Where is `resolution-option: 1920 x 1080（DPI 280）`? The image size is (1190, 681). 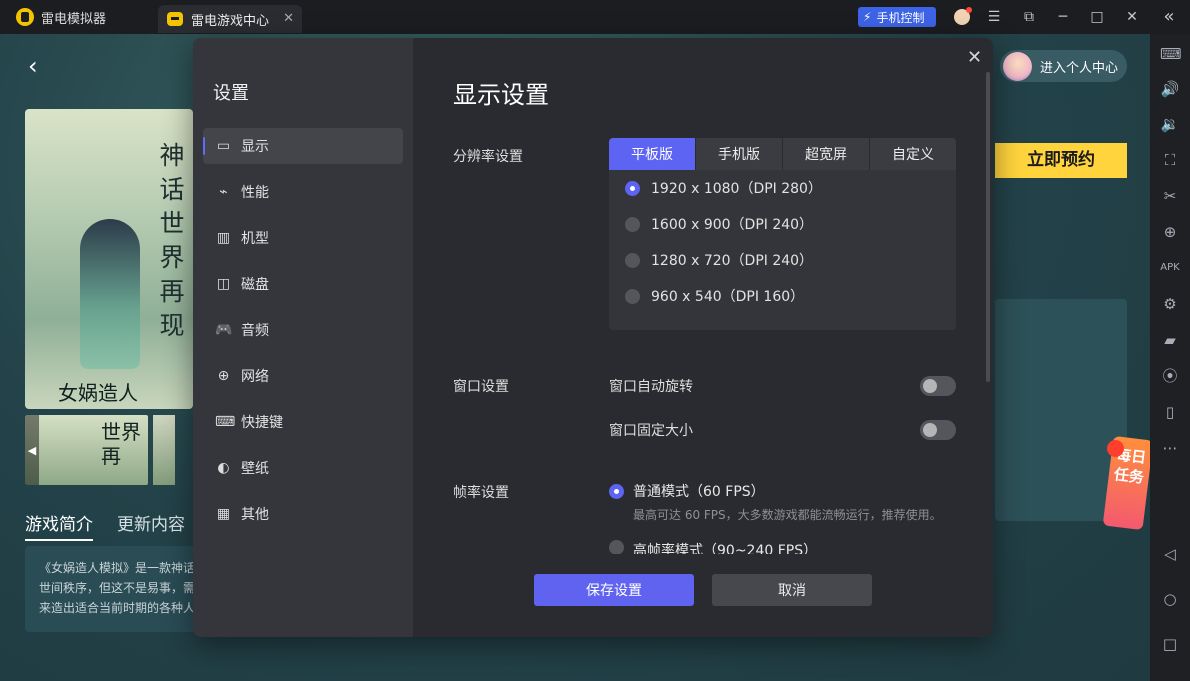 resolution-option: 1920 x 1080（DPI 280） is located at coordinates (782, 188).